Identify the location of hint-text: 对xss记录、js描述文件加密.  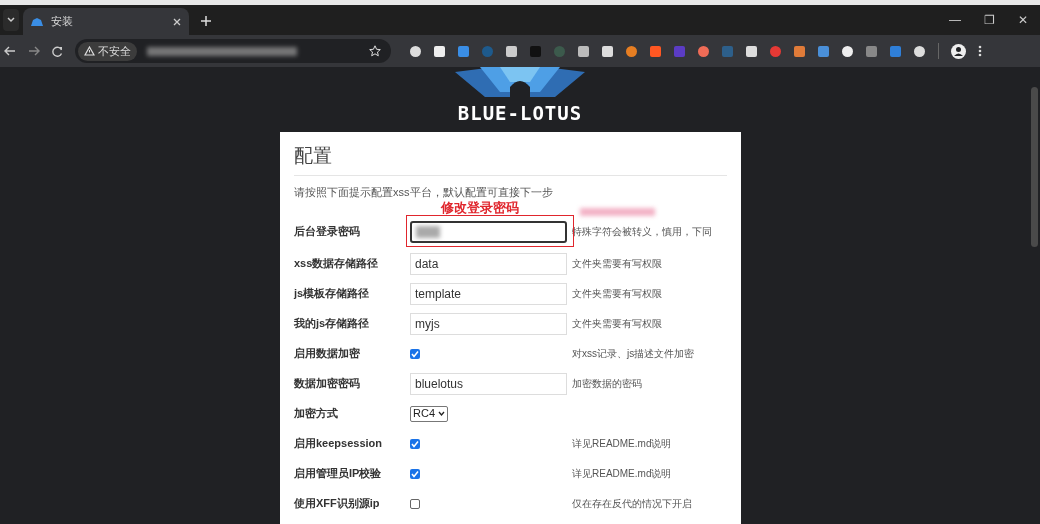
(633, 354).